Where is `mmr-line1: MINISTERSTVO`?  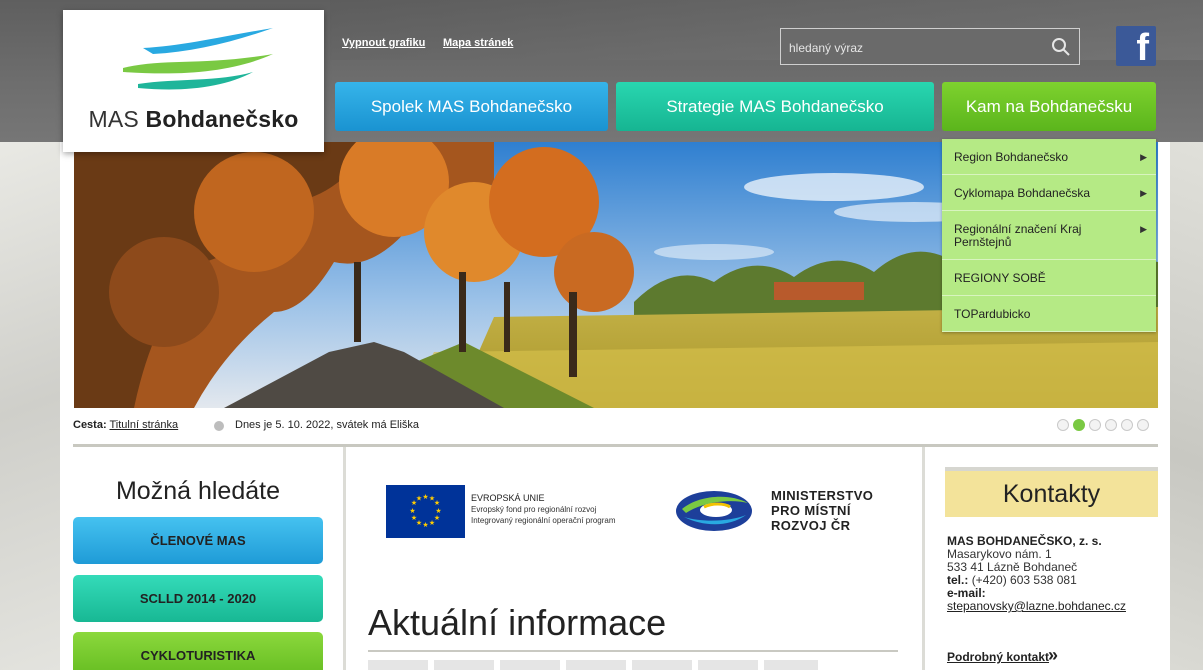 mmr-line1: MINISTERSTVO is located at coordinates (822, 495).